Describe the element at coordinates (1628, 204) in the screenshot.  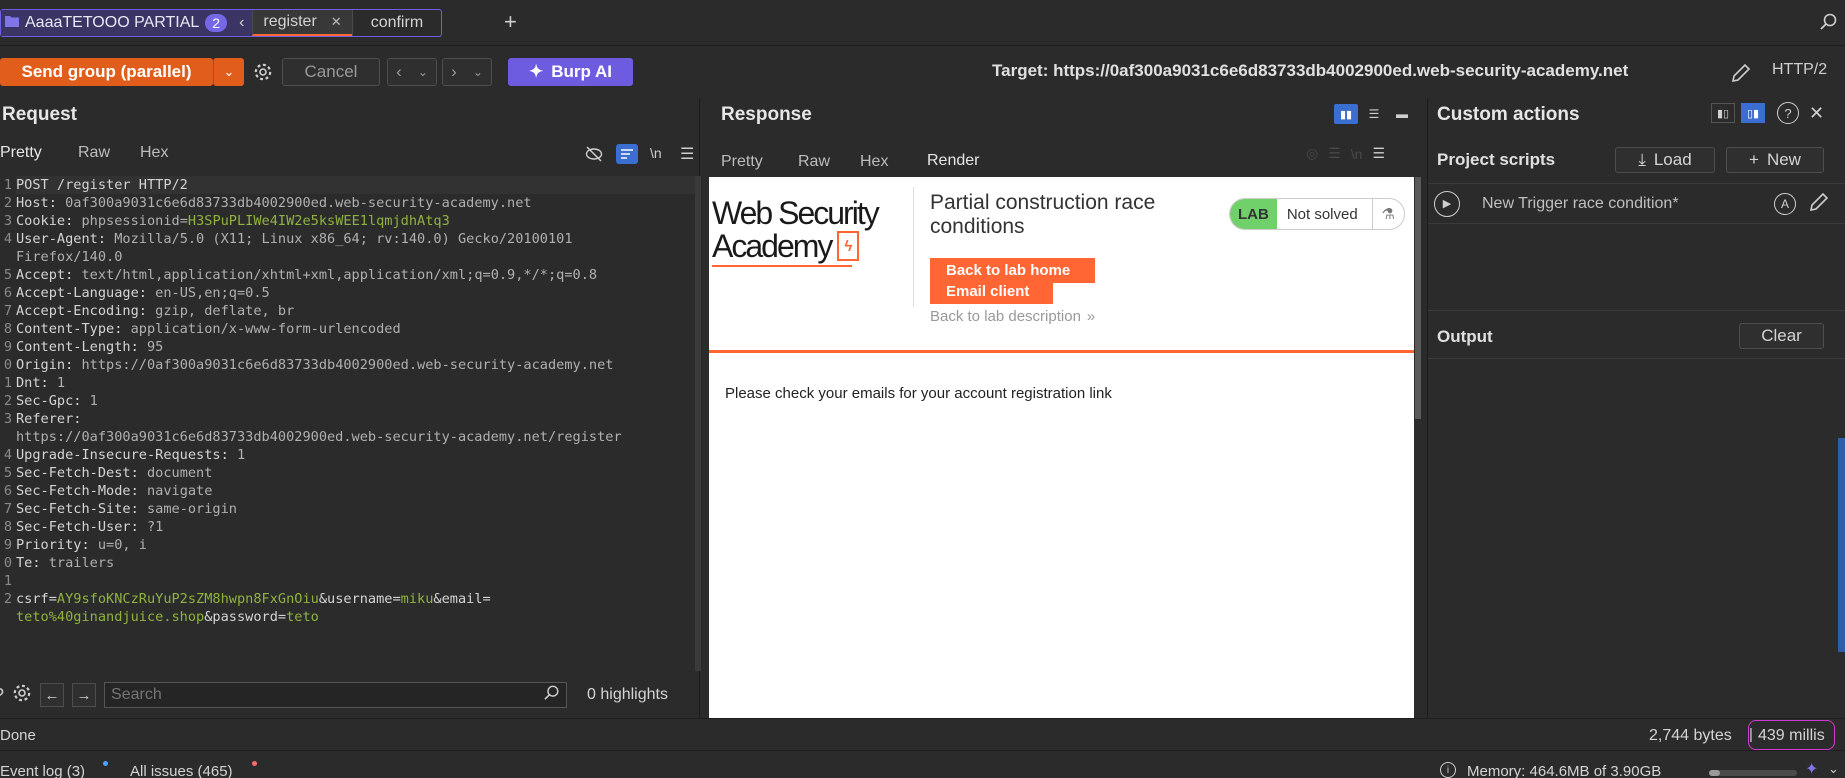
I see `script-name: New Trigger race condition*` at that location.